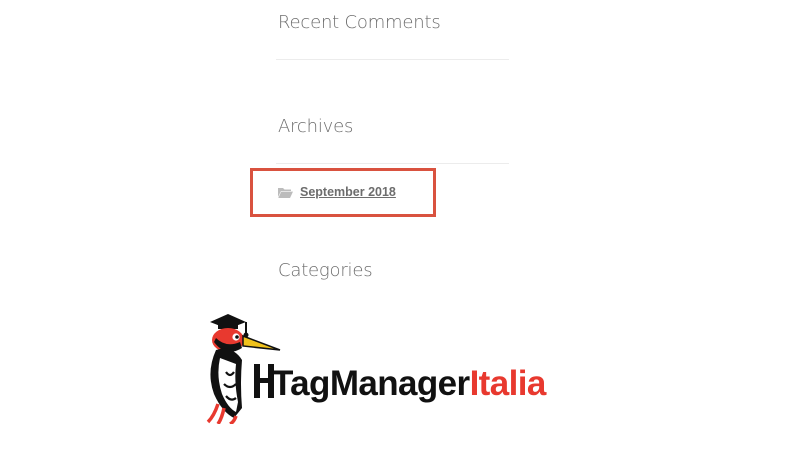 The width and height of the screenshot is (800, 452). I want to click on folder-open-icon, so click(285, 192).